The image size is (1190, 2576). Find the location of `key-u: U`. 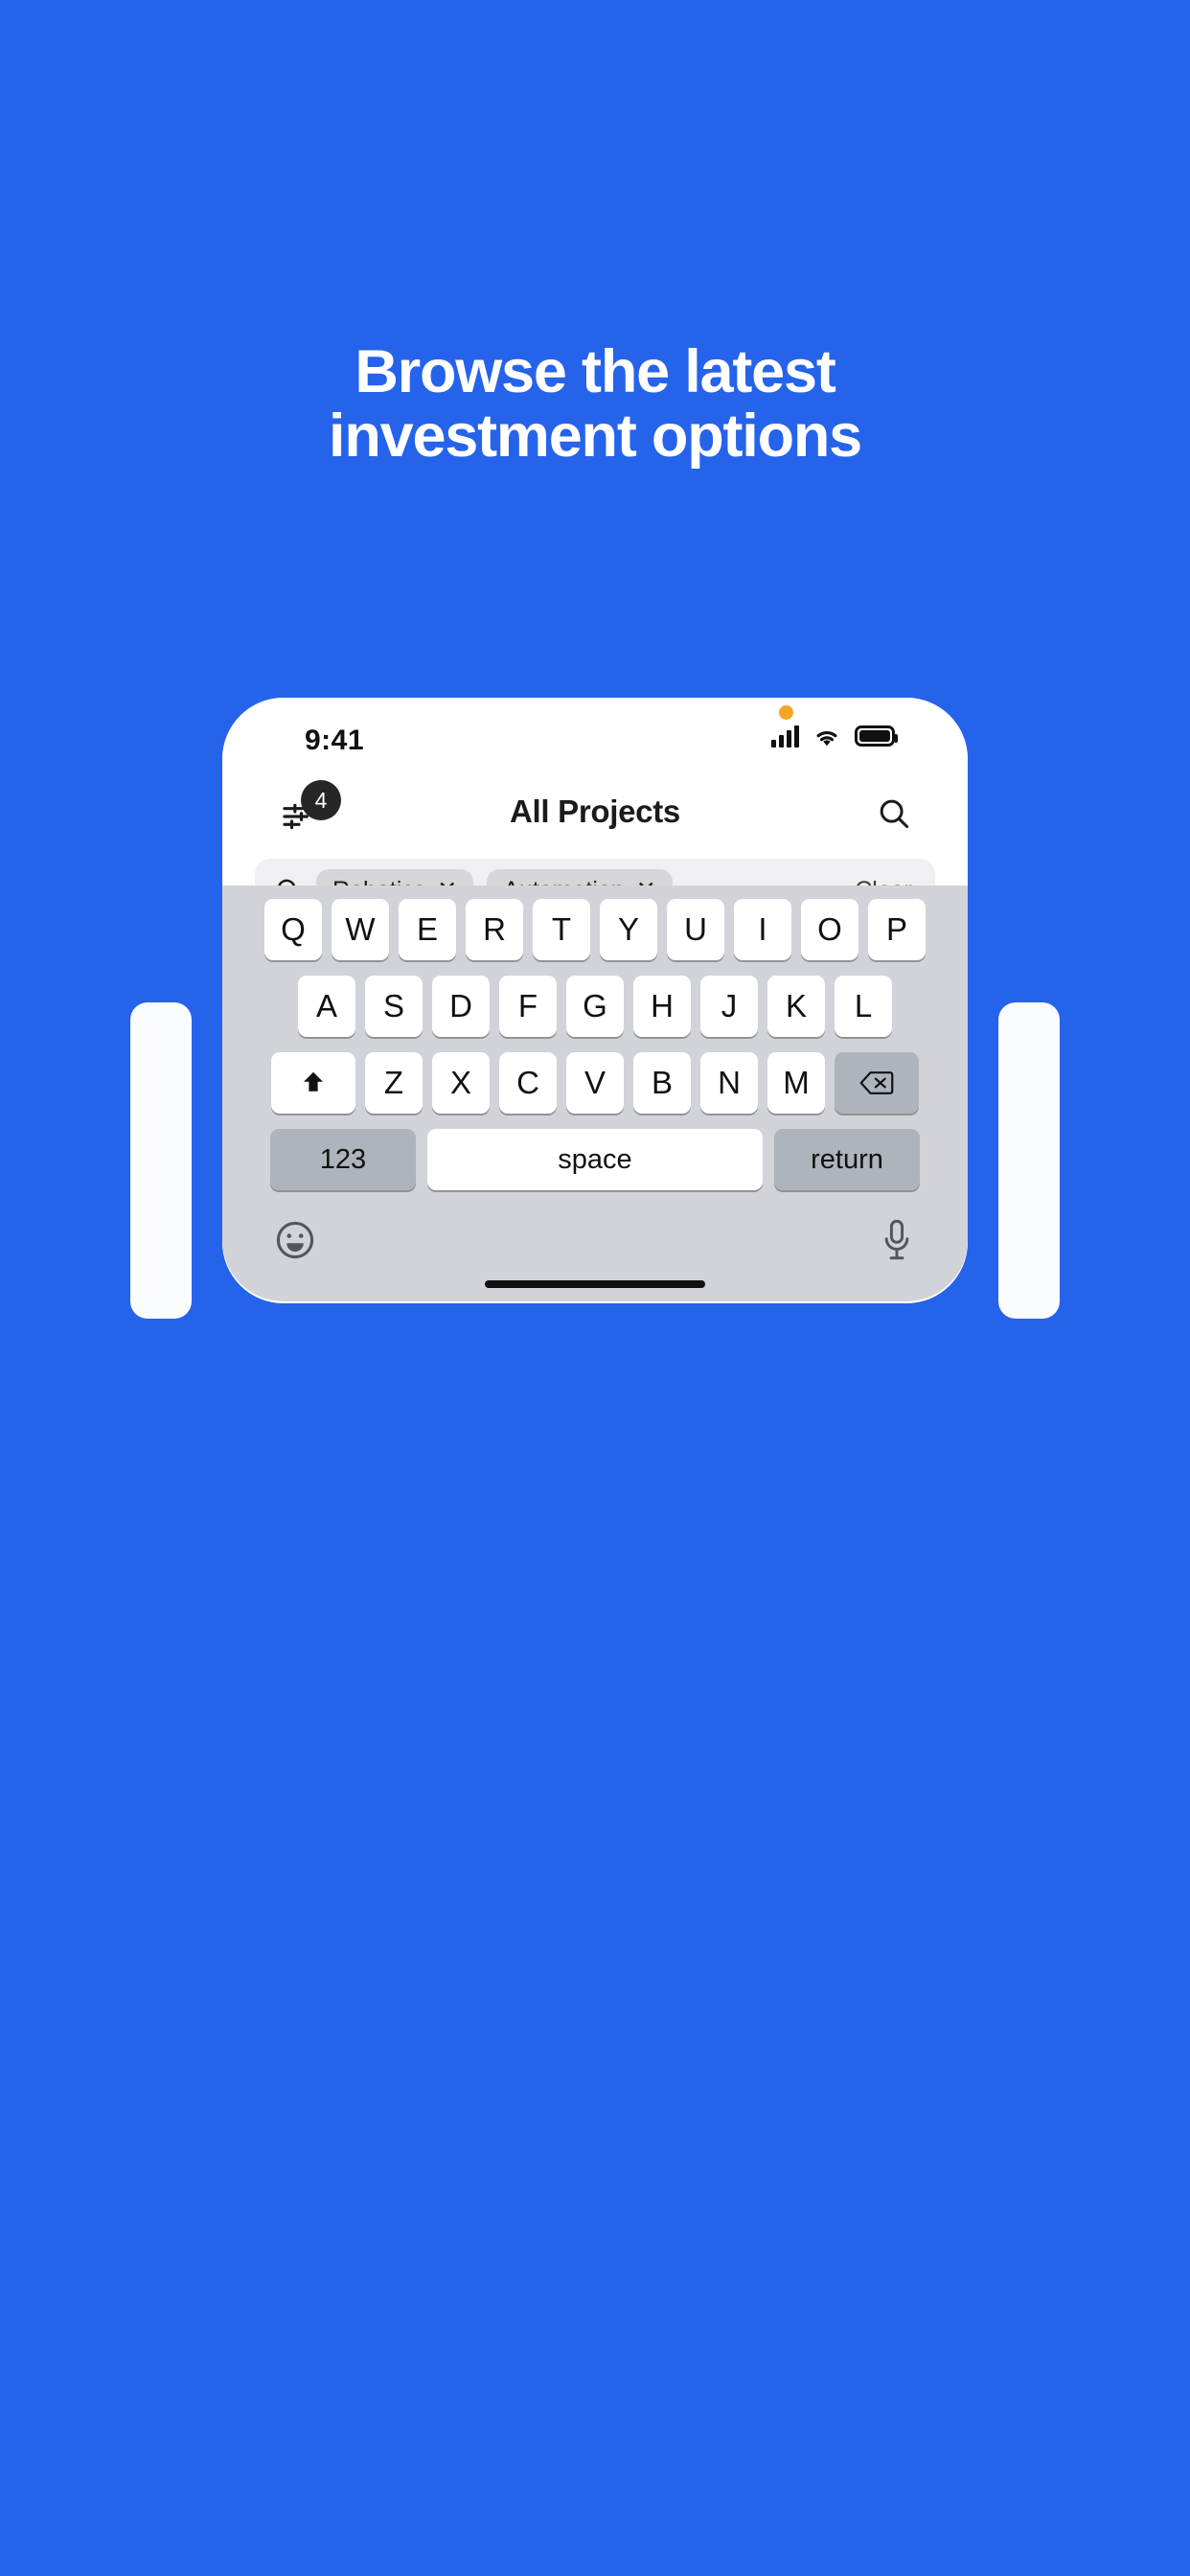

key-u: U is located at coordinates (696, 929).